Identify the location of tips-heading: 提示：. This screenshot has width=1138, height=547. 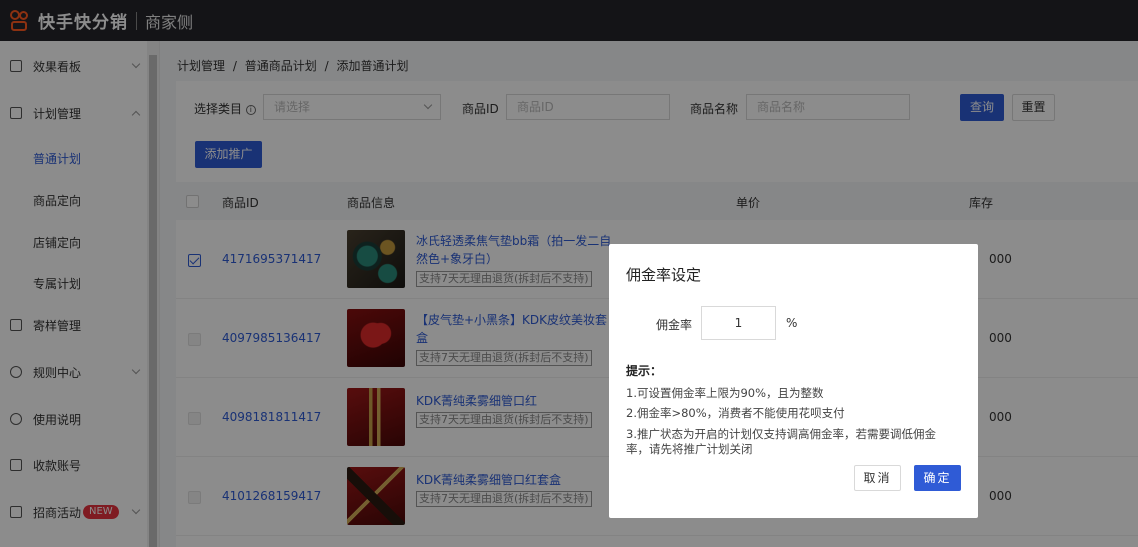
(644, 371).